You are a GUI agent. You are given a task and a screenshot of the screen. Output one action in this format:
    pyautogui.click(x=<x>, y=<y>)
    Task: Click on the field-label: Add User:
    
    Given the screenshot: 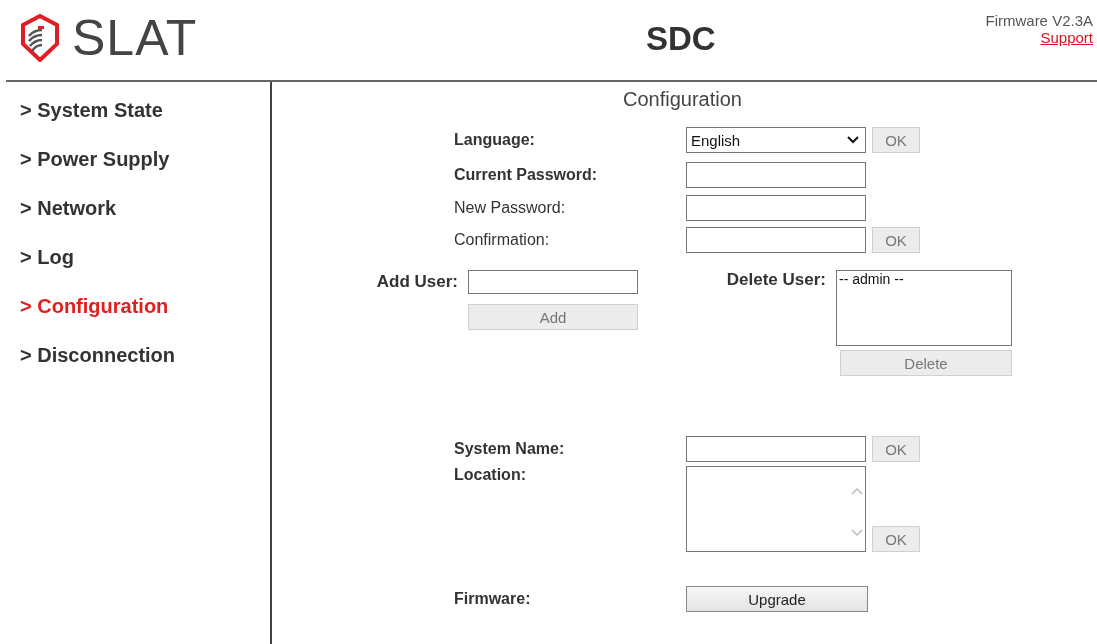 What is the action you would take?
    pyautogui.click(x=417, y=282)
    